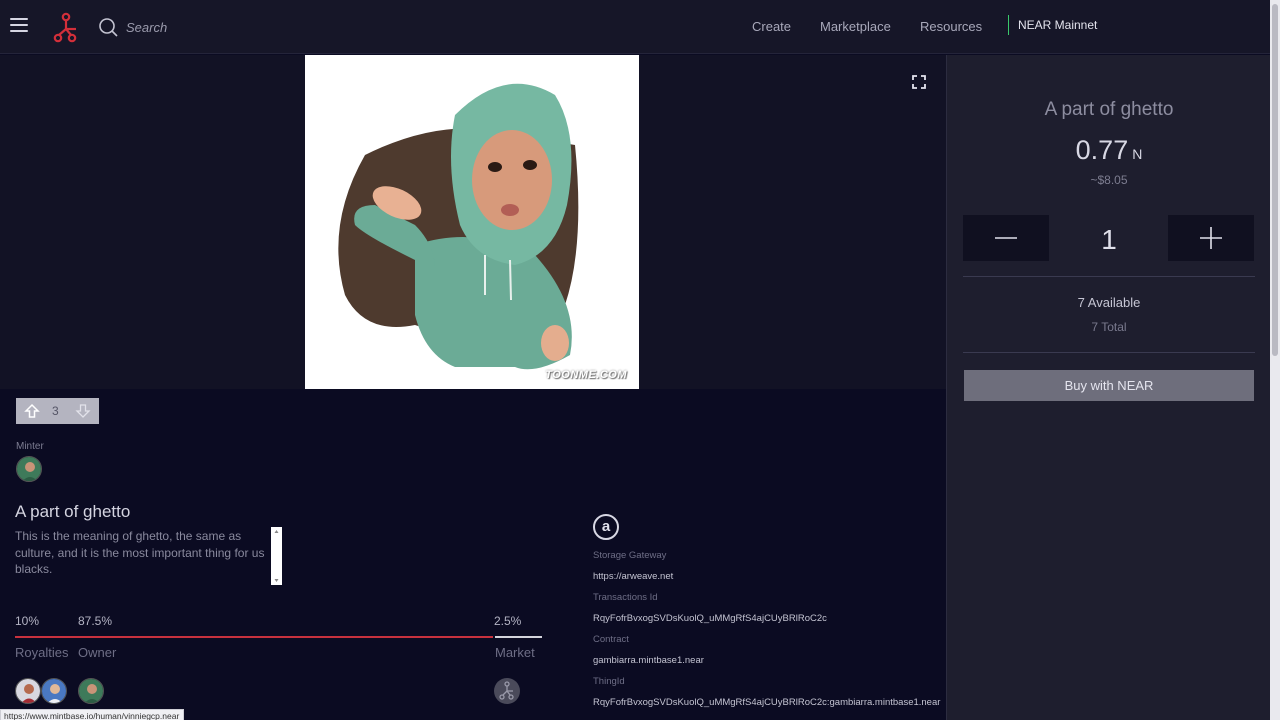 Image resolution: width=1280 pixels, height=720 pixels. What do you see at coordinates (1102, 150) in the screenshot?
I see `price-value: 0.77` at bounding box center [1102, 150].